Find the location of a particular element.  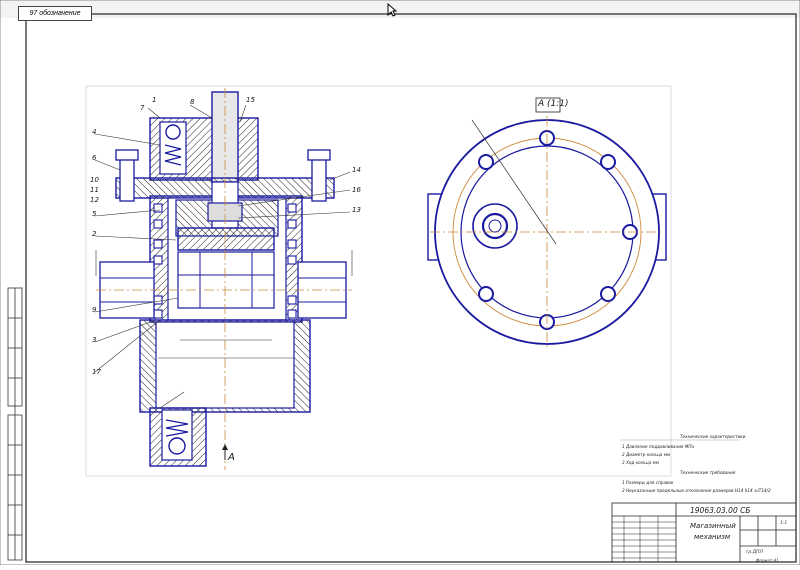

top-strip is located at coordinates (400, 9).